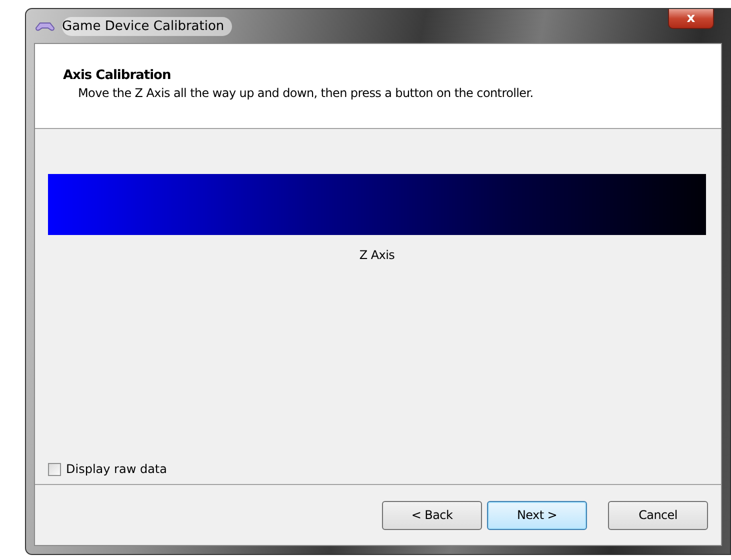 The width and height of the screenshot is (731, 560). What do you see at coordinates (54, 469) in the screenshot?
I see `raw-data-checkbox` at bounding box center [54, 469].